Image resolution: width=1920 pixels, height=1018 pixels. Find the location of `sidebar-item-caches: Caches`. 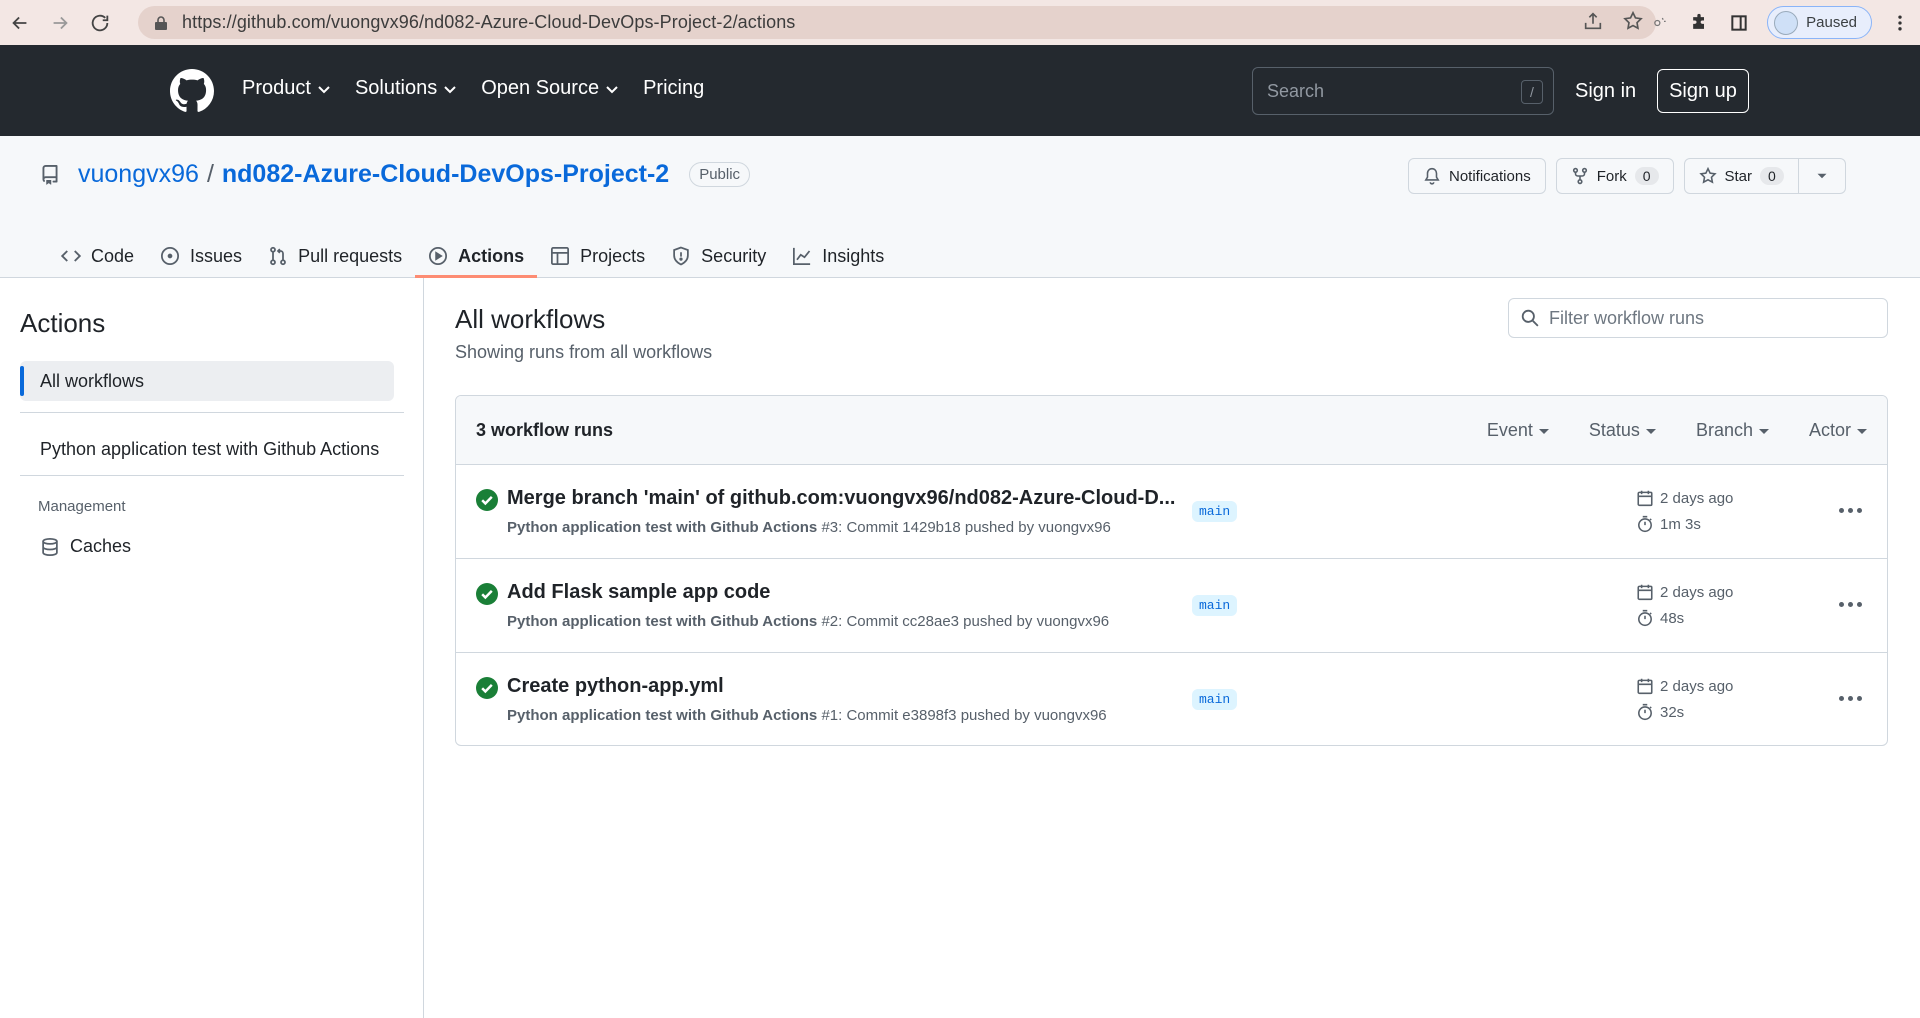

sidebar-item-caches: Caches is located at coordinates (85, 546).